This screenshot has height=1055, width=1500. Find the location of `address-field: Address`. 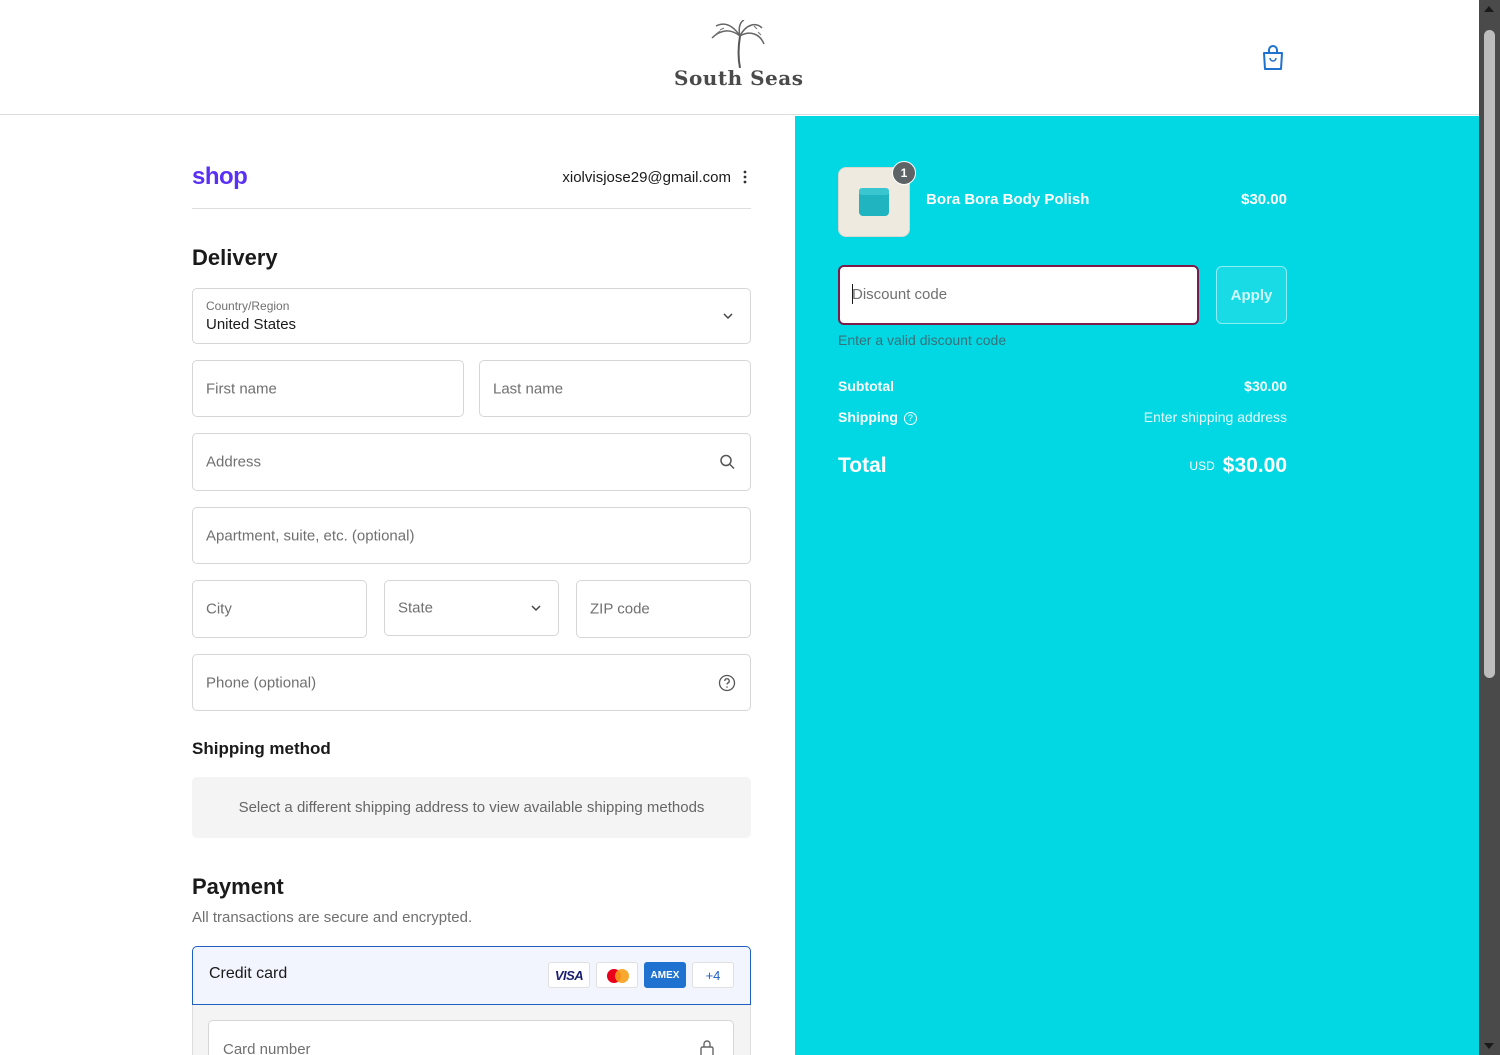

address-field: Address is located at coordinates (471, 462).